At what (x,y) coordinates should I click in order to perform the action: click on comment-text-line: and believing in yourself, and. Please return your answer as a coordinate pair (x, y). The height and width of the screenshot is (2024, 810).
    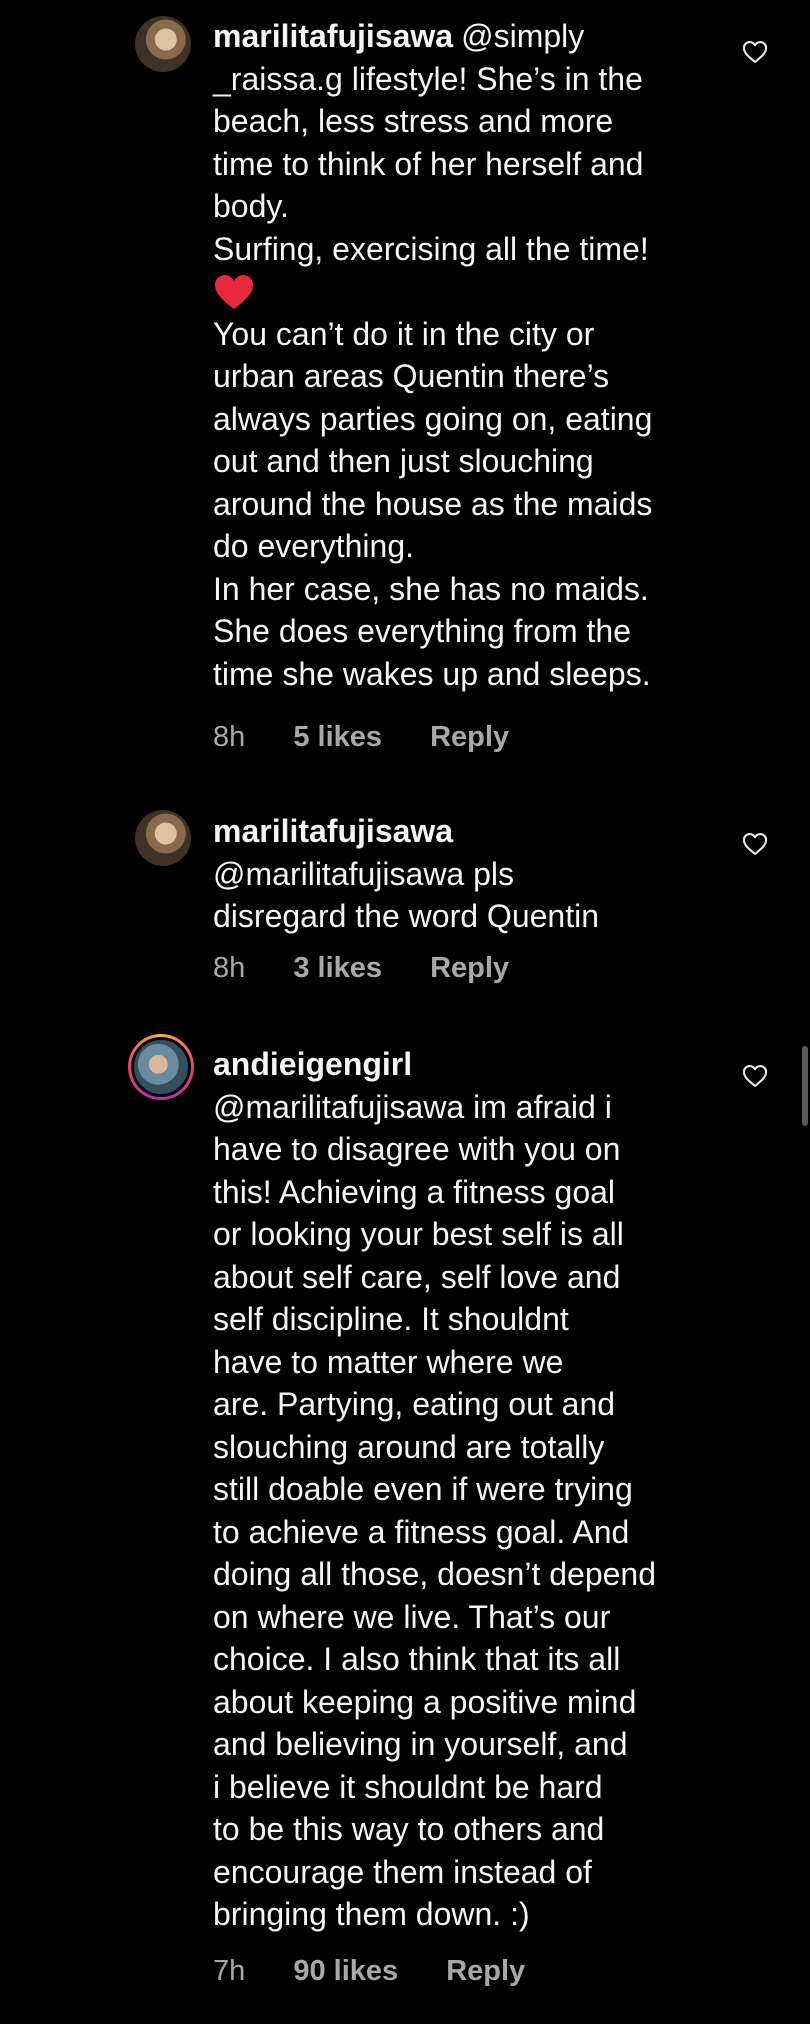
    Looking at the image, I should click on (420, 1744).